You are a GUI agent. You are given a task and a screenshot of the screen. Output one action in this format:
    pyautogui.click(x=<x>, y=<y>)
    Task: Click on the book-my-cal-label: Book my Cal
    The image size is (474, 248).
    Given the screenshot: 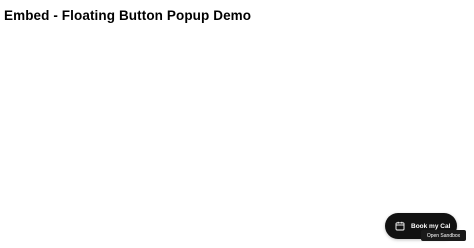 What is the action you would take?
    pyautogui.click(x=431, y=226)
    